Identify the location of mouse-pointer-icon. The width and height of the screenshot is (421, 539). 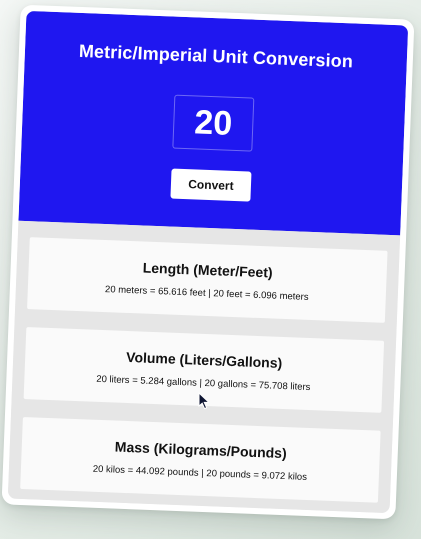
(204, 401).